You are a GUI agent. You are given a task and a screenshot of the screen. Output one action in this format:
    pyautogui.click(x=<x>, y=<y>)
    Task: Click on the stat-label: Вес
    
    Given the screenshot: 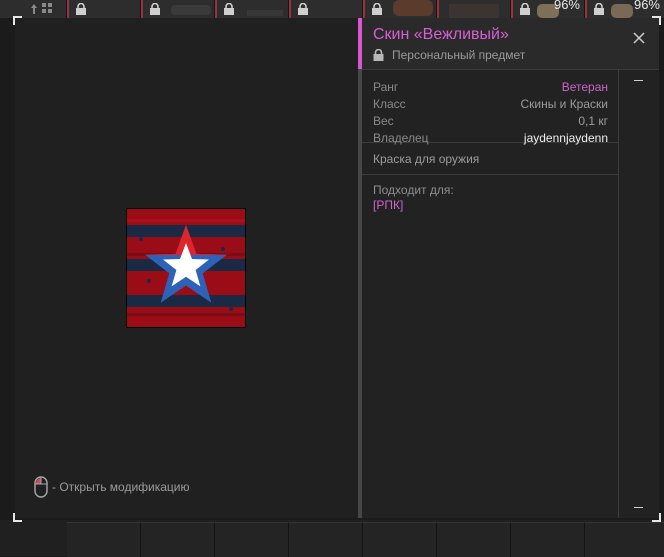 What is the action you would take?
    pyautogui.click(x=383, y=121)
    